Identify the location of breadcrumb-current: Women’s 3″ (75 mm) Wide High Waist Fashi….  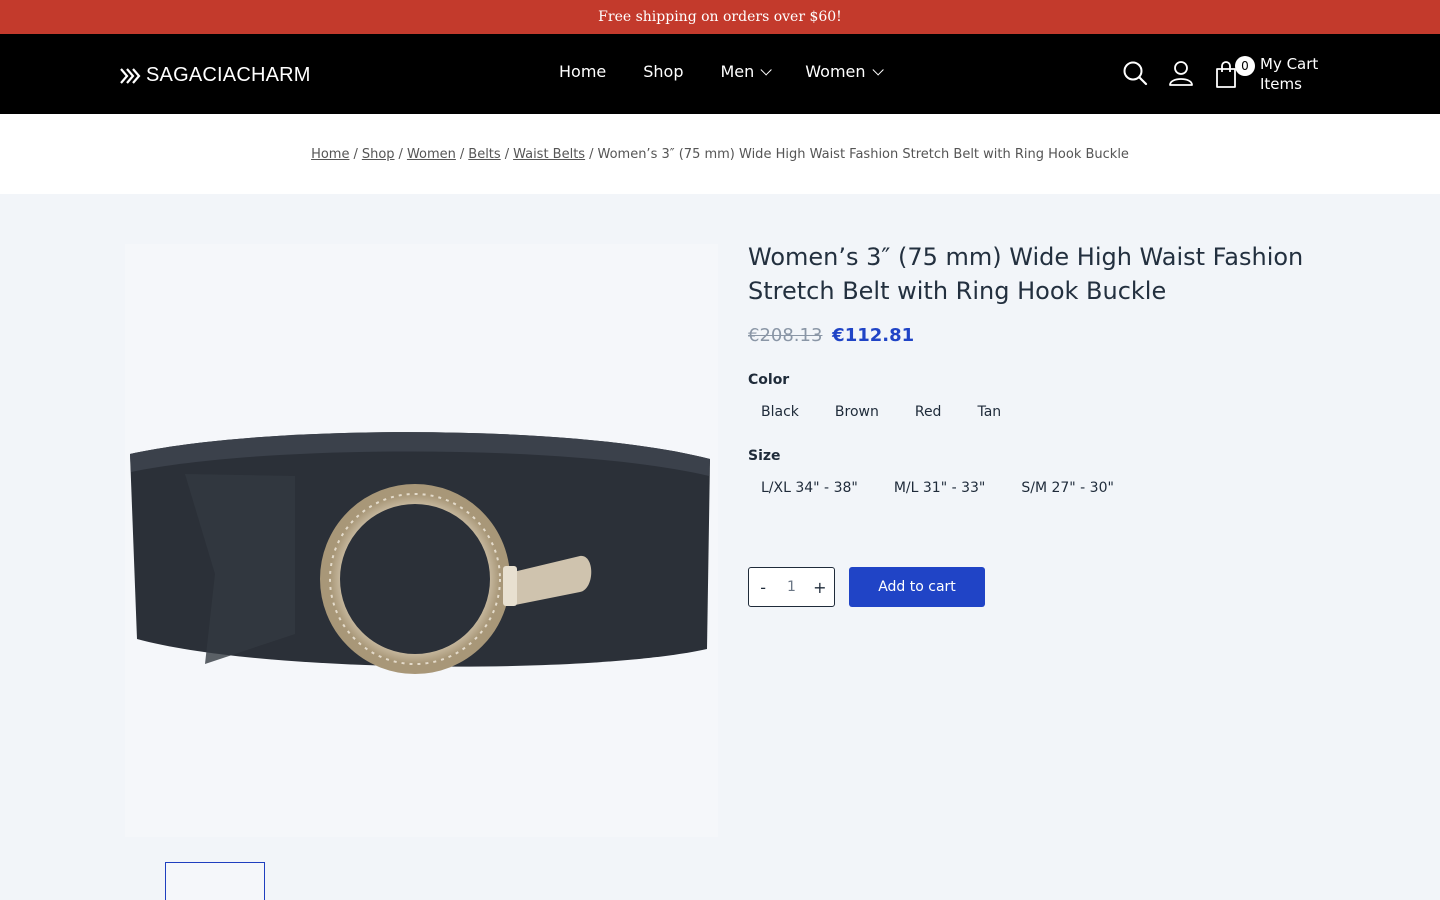
(863, 154).